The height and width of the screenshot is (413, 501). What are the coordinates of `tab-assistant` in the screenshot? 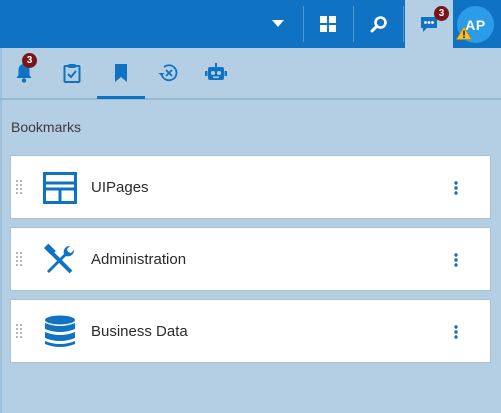 It's located at (216, 73).